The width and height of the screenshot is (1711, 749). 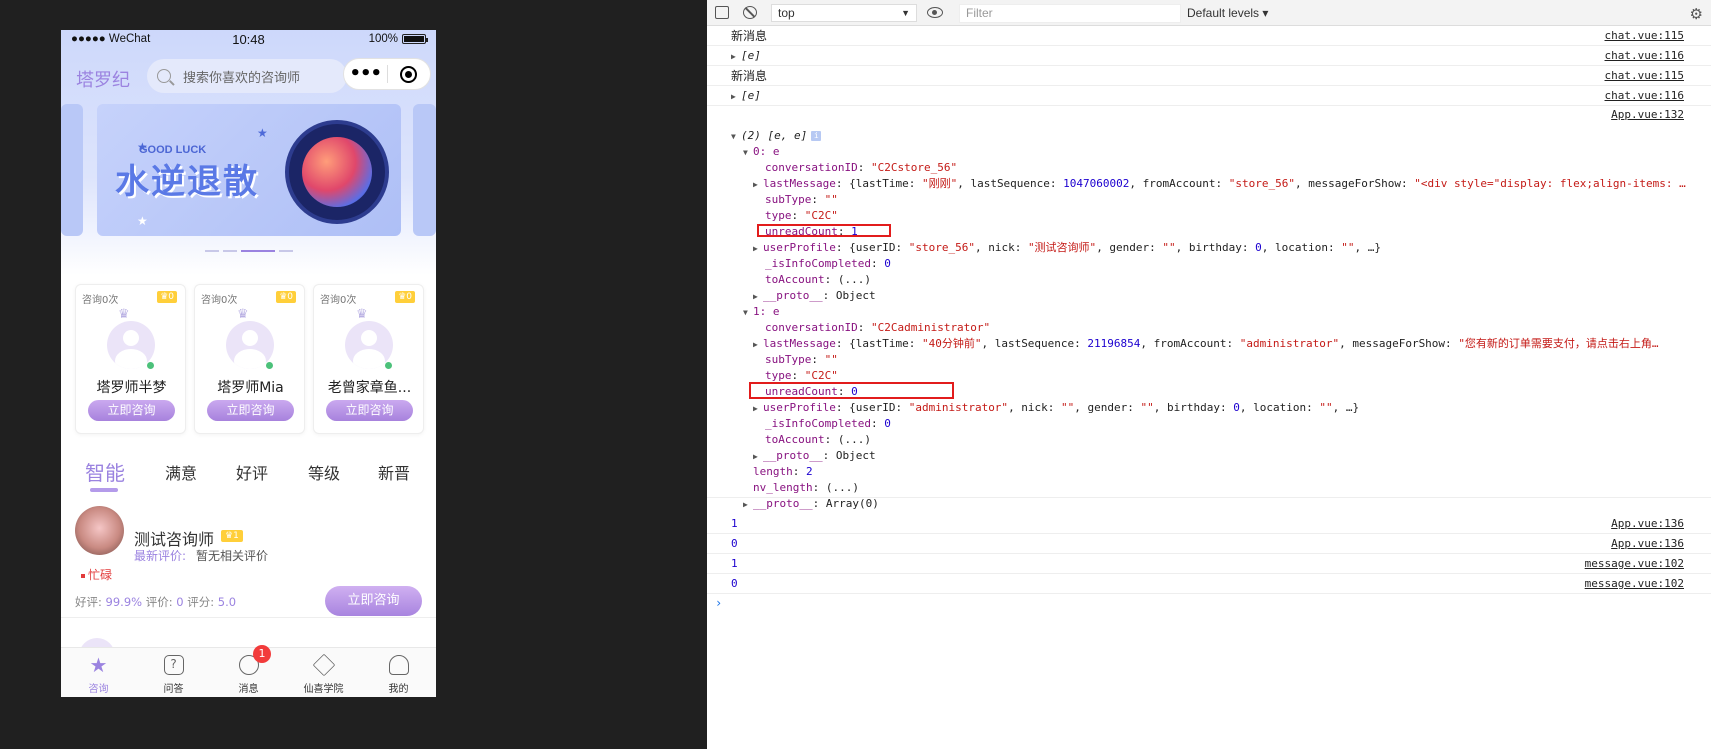 What do you see at coordinates (851, 390) in the screenshot?
I see `highlight-box` at bounding box center [851, 390].